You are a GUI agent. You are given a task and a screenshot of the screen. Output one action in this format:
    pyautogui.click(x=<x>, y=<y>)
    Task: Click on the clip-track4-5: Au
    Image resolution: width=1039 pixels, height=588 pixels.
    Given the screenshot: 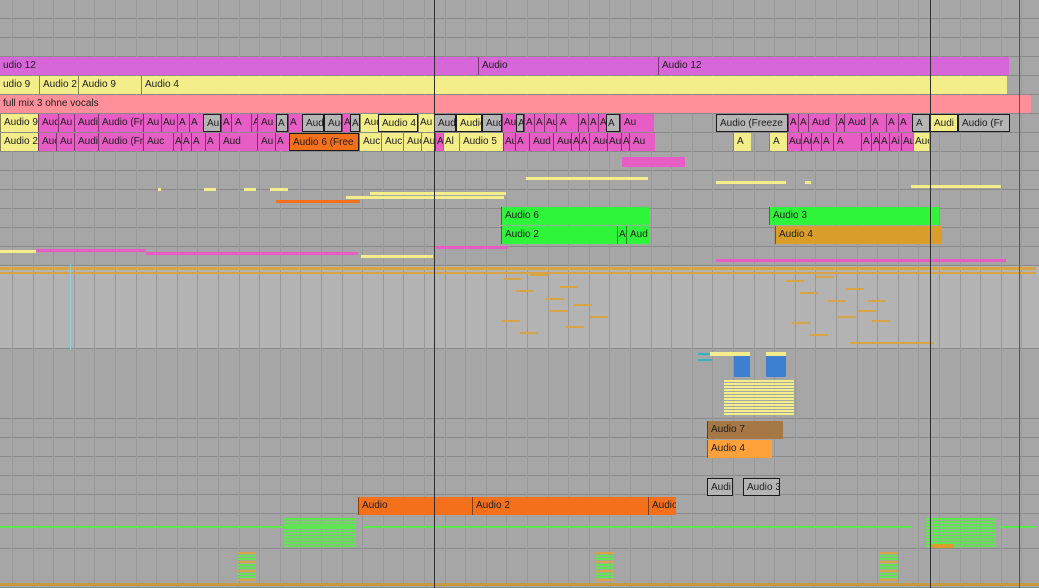 What is the action you would take?
    pyautogui.click(x=152, y=123)
    